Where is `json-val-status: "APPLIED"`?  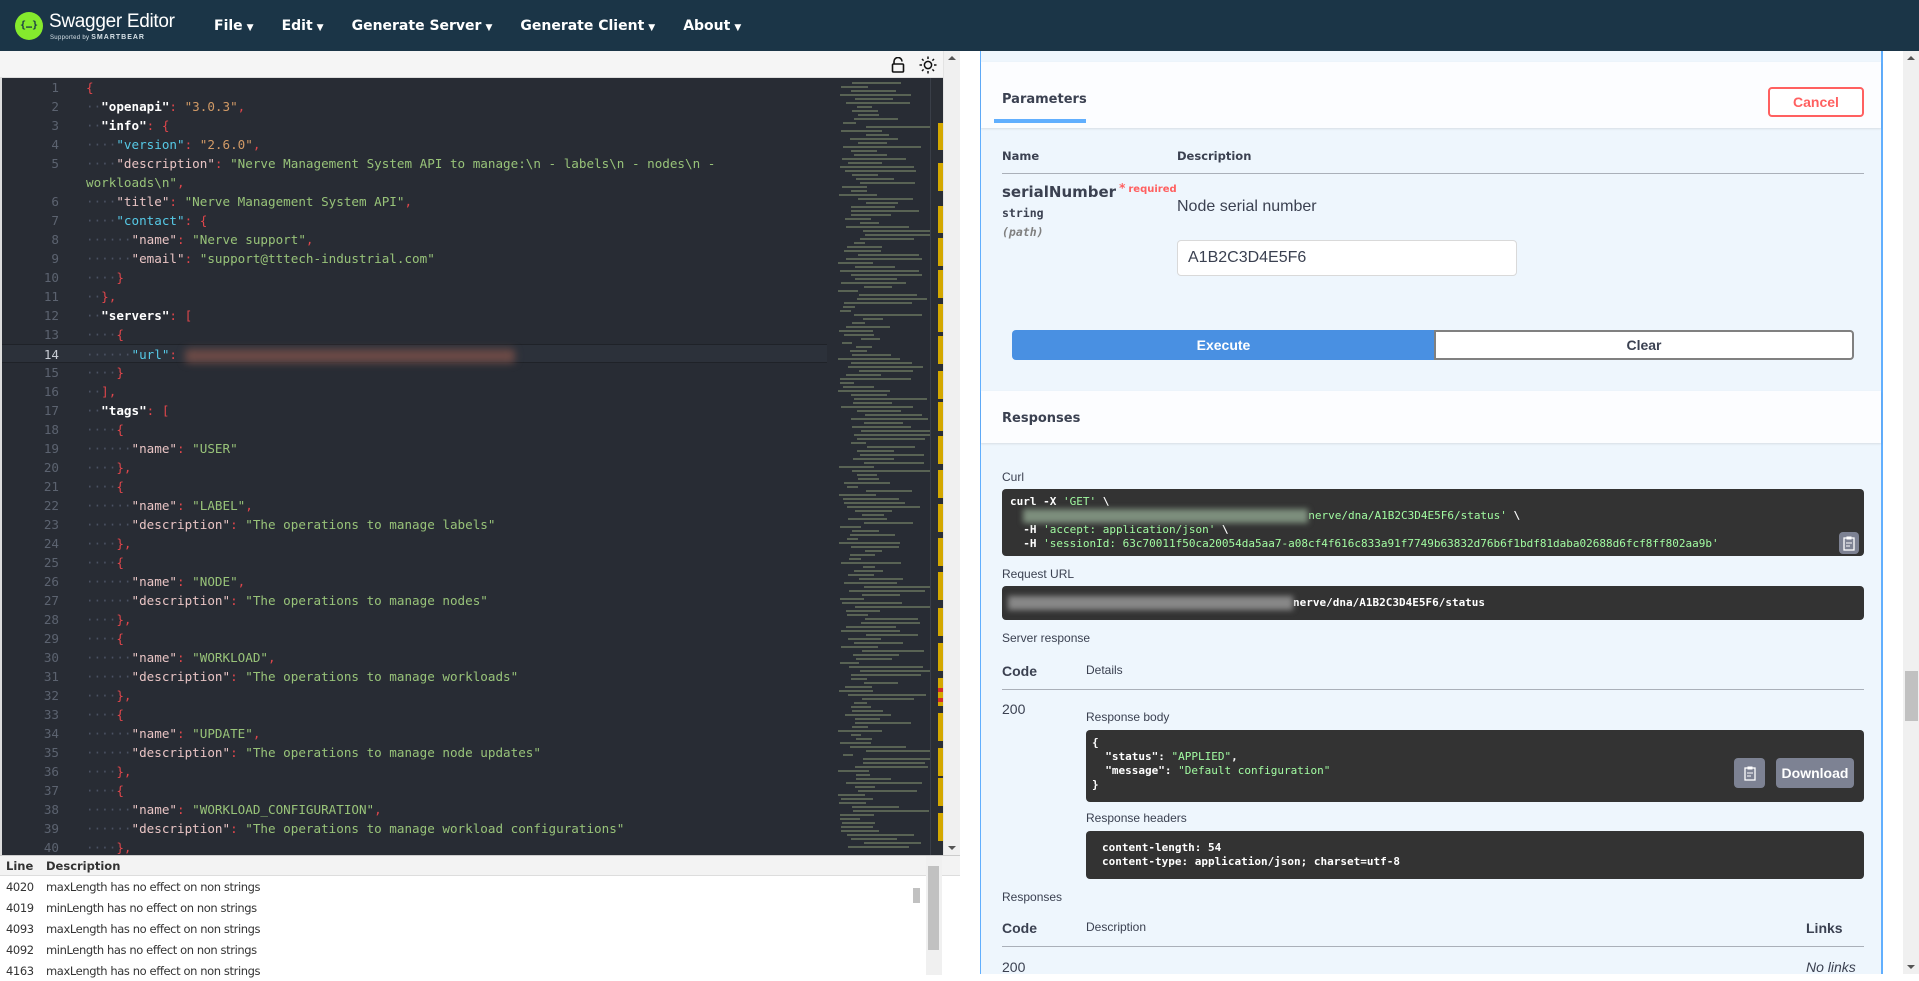 json-val-status: "APPLIED" is located at coordinates (1201, 756).